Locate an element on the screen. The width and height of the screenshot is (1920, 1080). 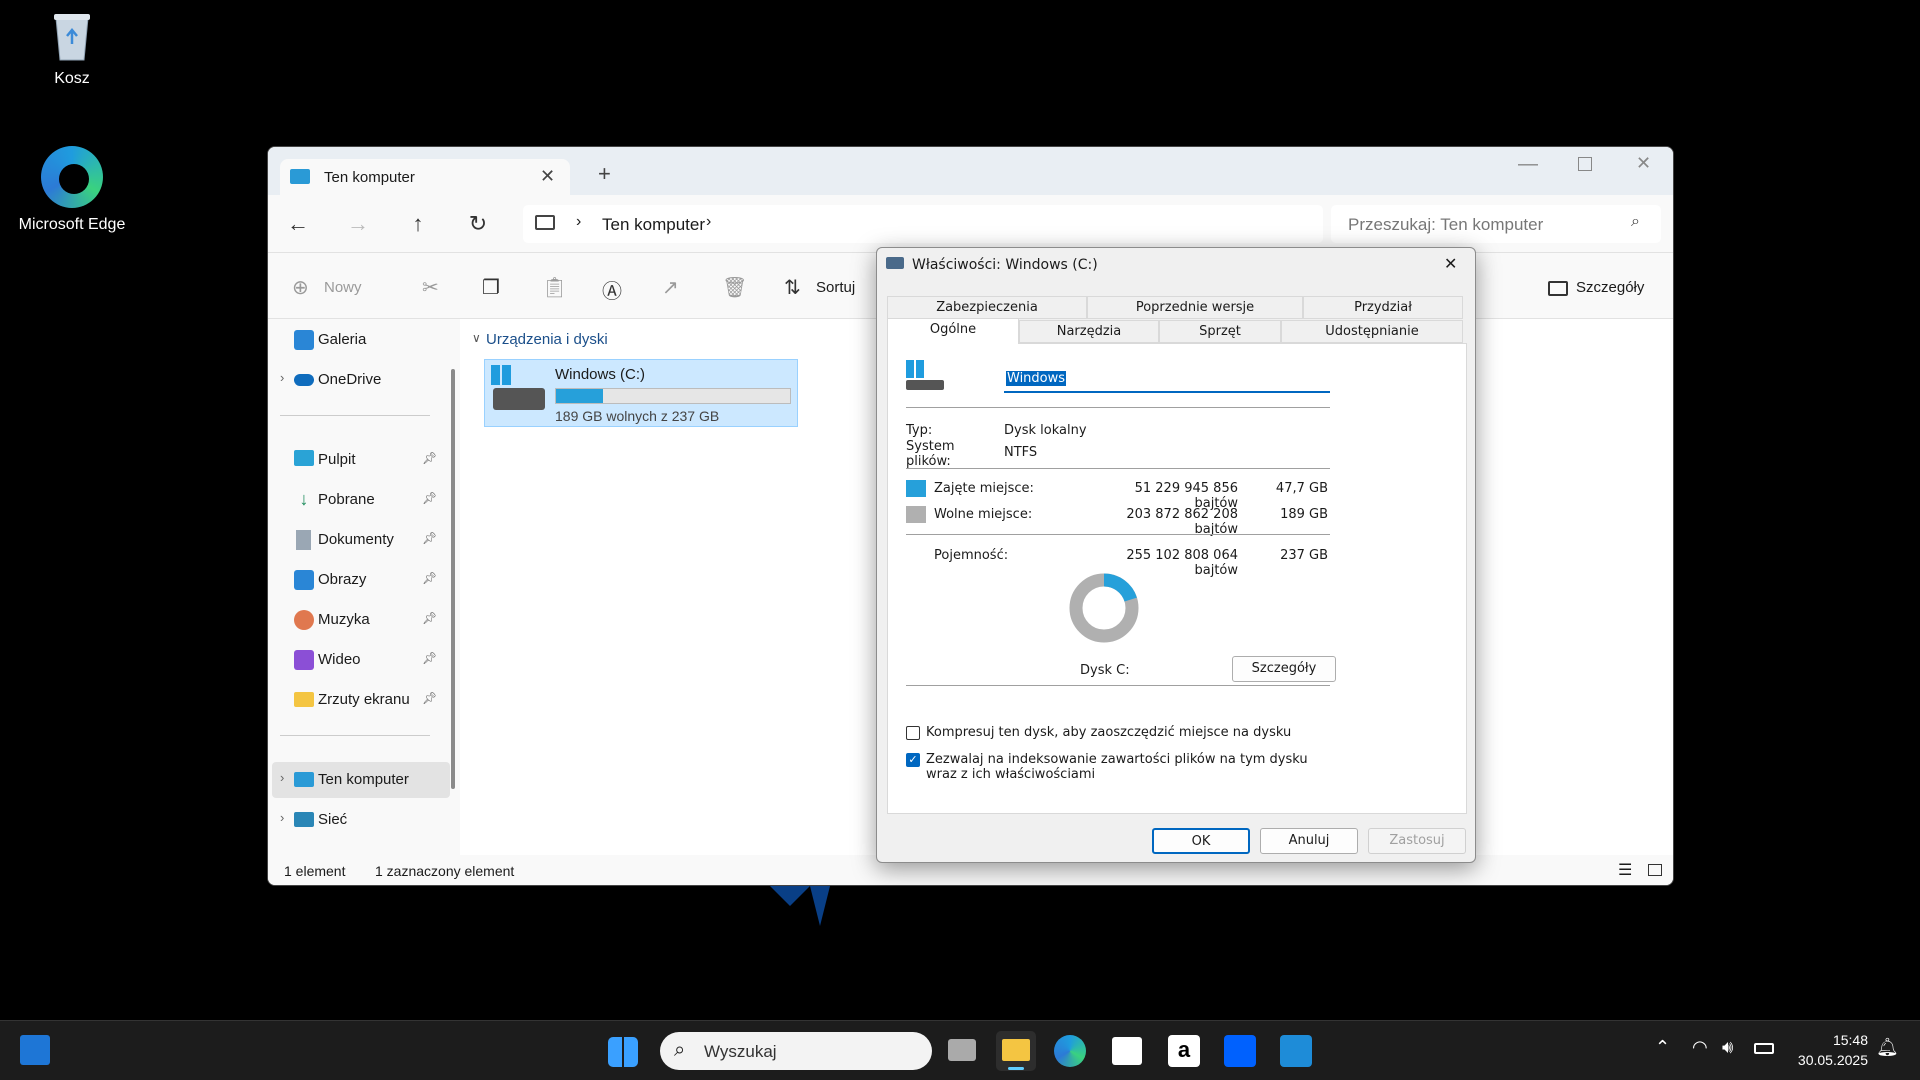
new-icon: ⊕ is located at coordinates (300, 287).